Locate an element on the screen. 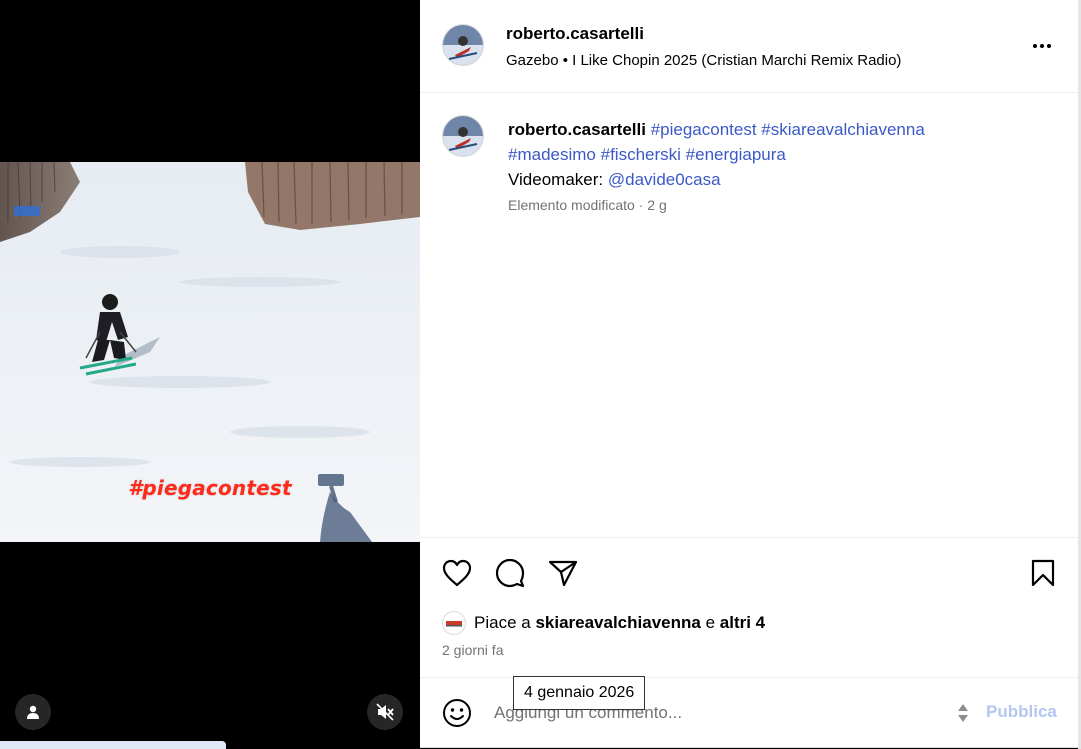 Image resolution: width=1081 pixels, height=749 pixels. heart-icon is located at coordinates (457, 573).